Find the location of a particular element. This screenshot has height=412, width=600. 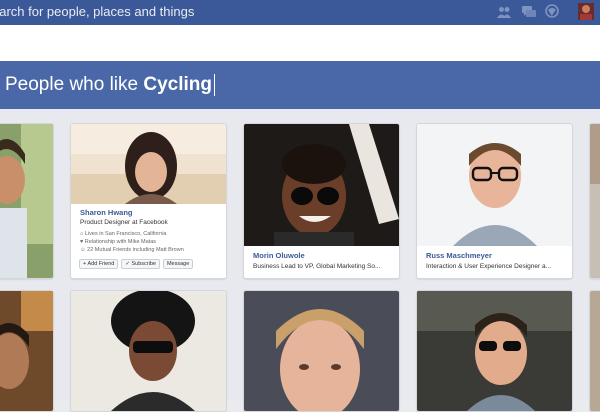

person-actions: + Add Friend ✓ Subscribe Message is located at coordinates (136, 264).